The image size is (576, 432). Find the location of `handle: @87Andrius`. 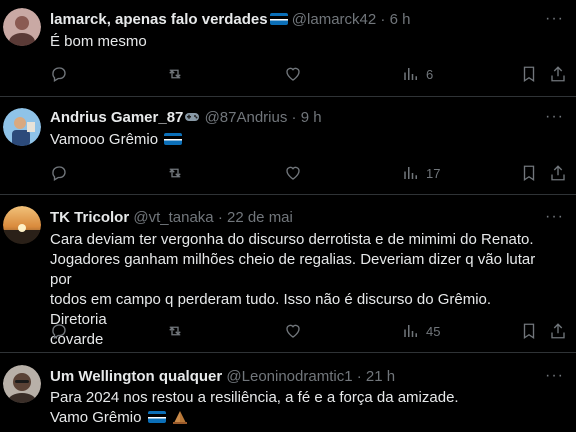

handle: @87Andrius is located at coordinates (246, 117).